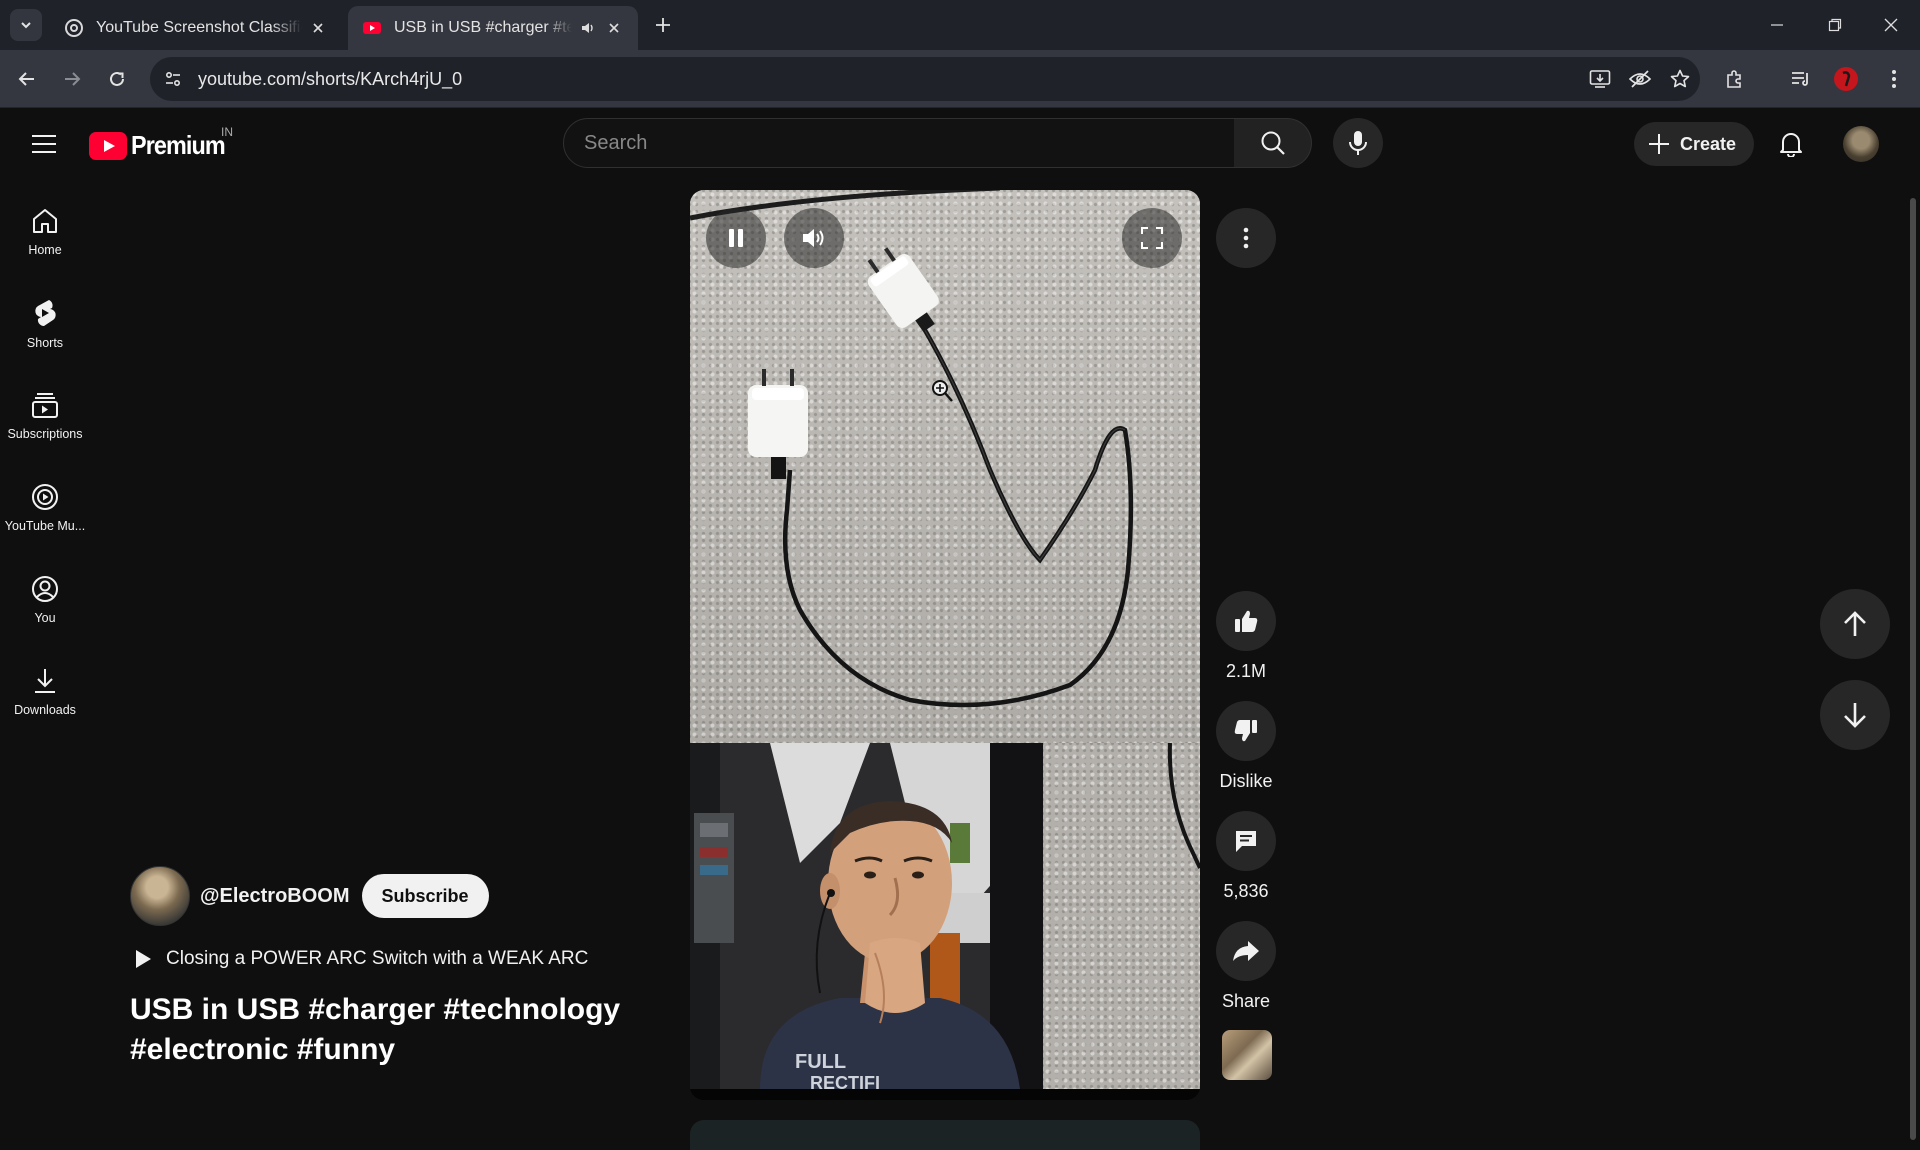  I want to click on zoom-cursor-icon, so click(942, 391).